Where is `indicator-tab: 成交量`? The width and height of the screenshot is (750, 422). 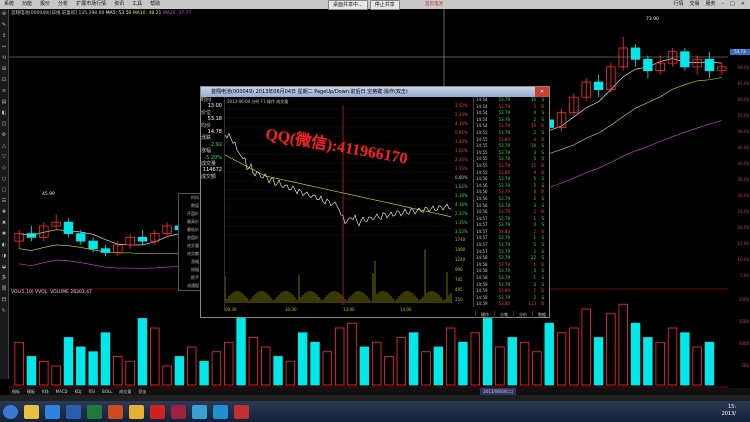
indicator-tab: 成交量 is located at coordinates (125, 391).